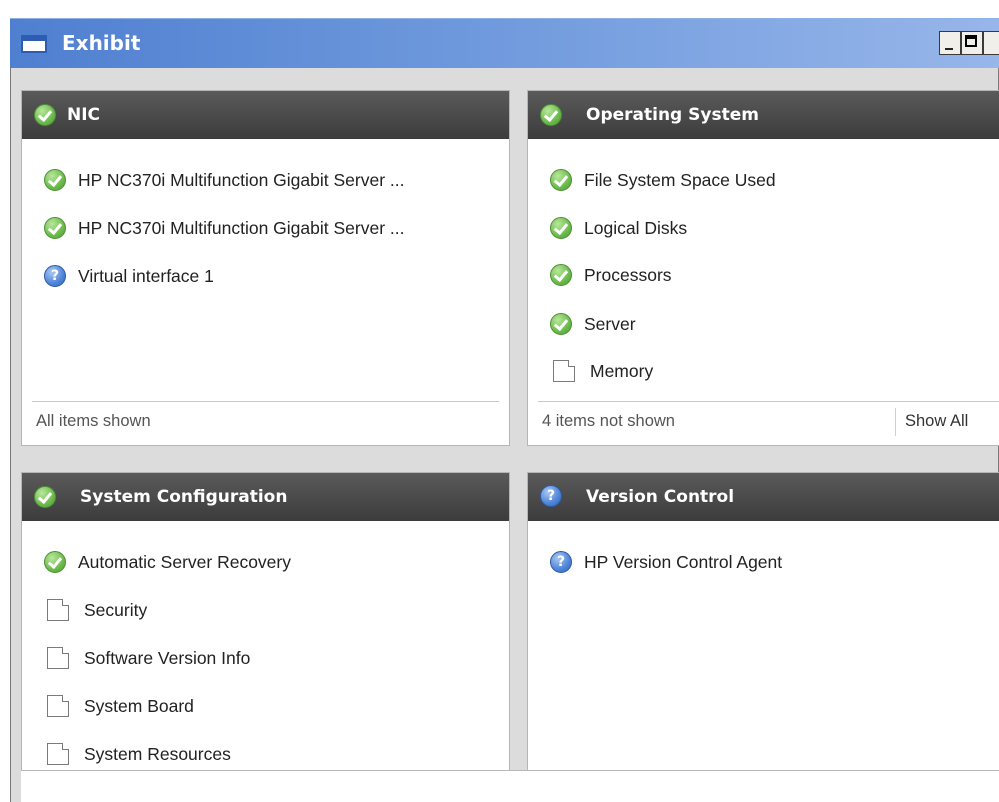 The image size is (999, 802). What do you see at coordinates (991, 43) in the screenshot?
I see `close-button` at bounding box center [991, 43].